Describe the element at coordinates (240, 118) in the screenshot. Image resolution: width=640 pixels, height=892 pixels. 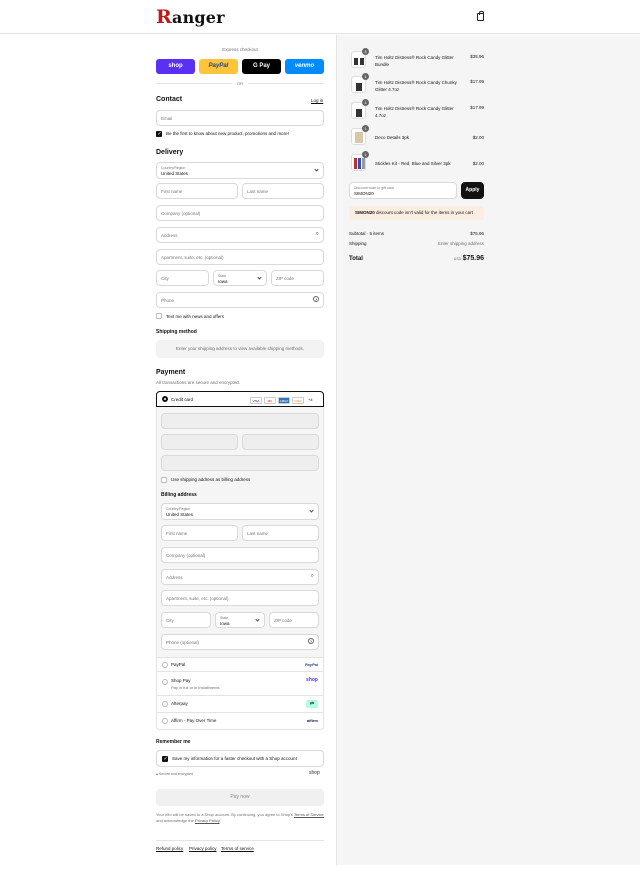
I see `email-field: Email` at that location.